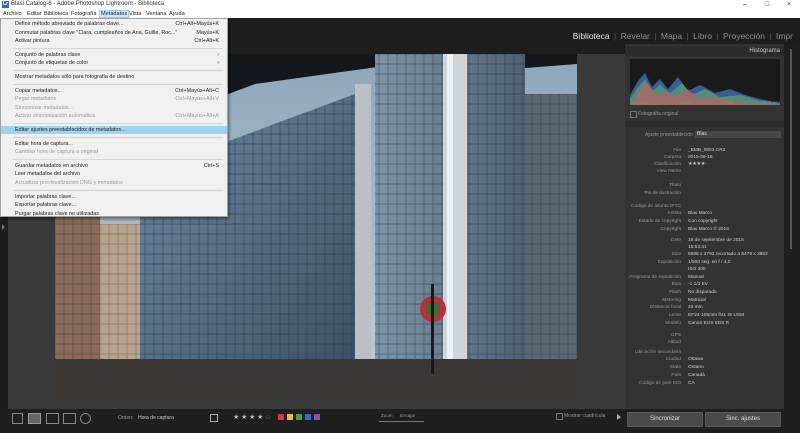 The height and width of the screenshot is (433, 800). Describe the element at coordinates (697, 269) in the screenshot. I see `metadata-value: ISO 200` at that location.